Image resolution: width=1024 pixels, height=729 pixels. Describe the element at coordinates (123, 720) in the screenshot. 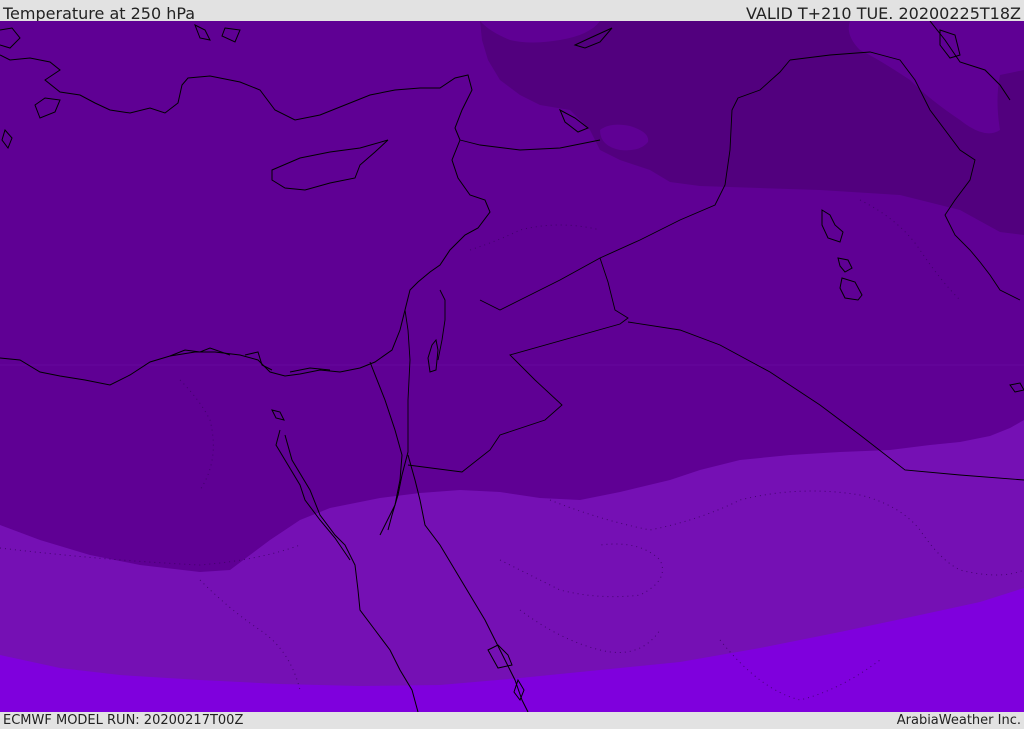

I see `model-run-label: ECMWF MODEL RUN: 20200217T00Z` at that location.